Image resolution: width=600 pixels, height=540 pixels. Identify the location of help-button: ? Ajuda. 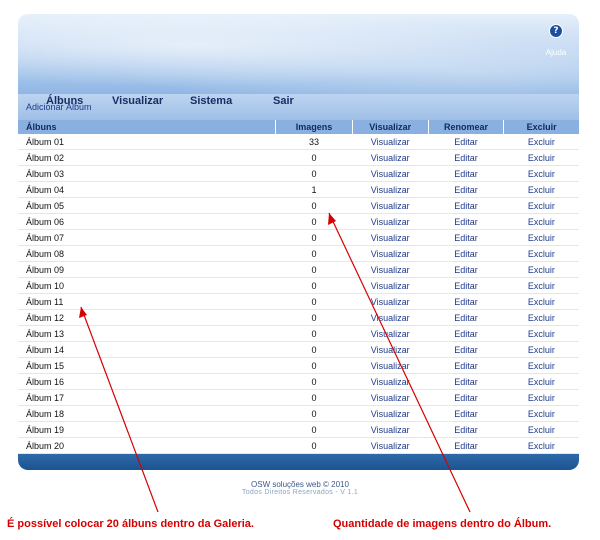
(556, 41).